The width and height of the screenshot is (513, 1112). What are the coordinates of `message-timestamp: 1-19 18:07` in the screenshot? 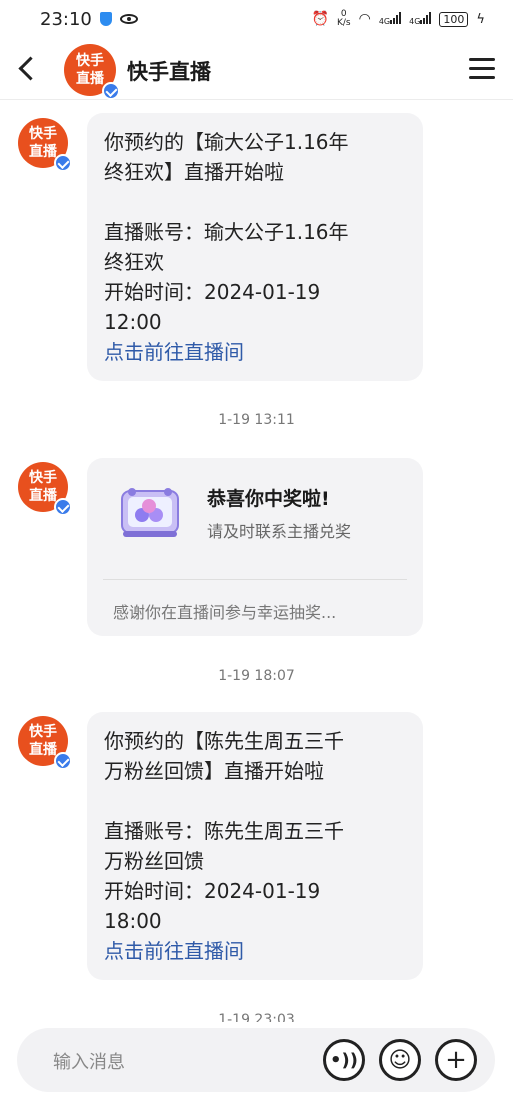 It's located at (256, 676).